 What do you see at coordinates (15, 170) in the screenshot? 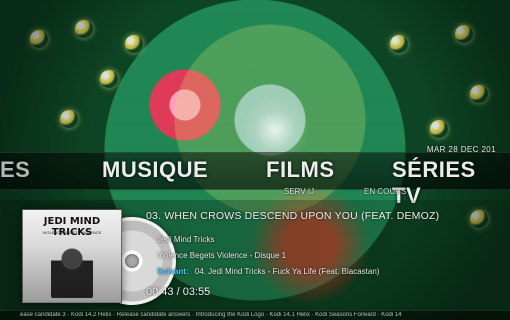
I see `menu-item-series-partial: ES` at bounding box center [15, 170].